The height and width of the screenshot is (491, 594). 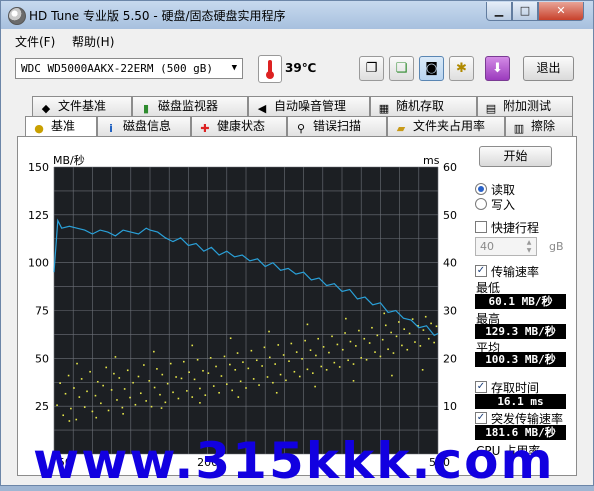 What do you see at coordinates (520, 301) in the screenshot?
I see `min-value: 60.1 MB/秒` at bounding box center [520, 301].